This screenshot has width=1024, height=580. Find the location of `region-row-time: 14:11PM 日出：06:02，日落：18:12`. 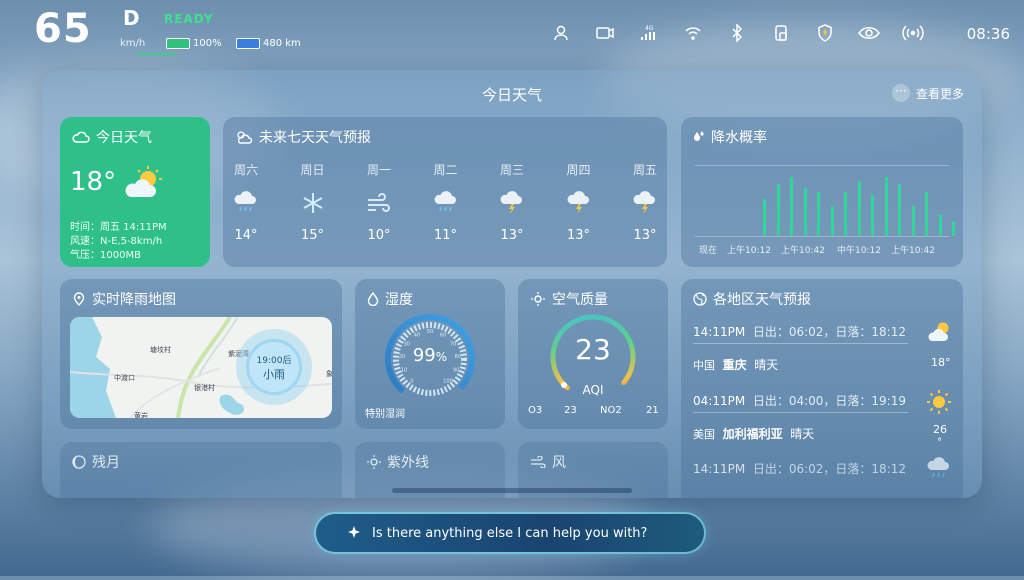

region-row-time: 14:11PM 日出：06:02，日落：18:12 is located at coordinates (799, 331).